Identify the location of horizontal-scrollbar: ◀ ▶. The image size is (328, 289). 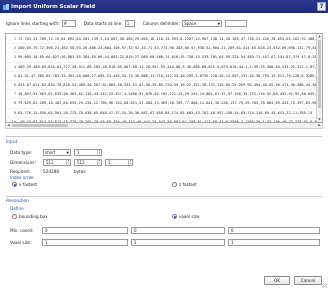
(164, 126).